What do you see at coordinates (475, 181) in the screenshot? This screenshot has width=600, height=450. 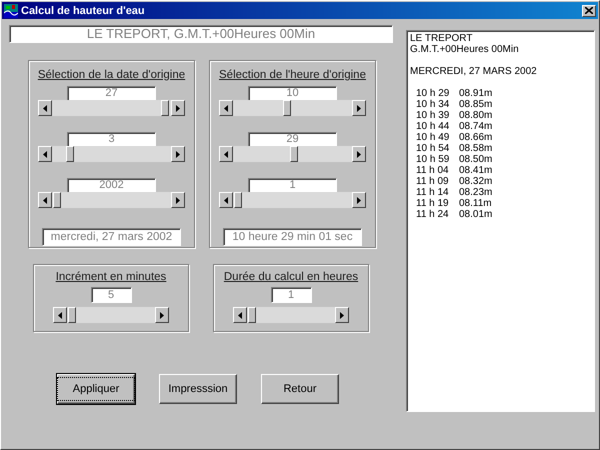 I see `result-height: 08.32m` at bounding box center [475, 181].